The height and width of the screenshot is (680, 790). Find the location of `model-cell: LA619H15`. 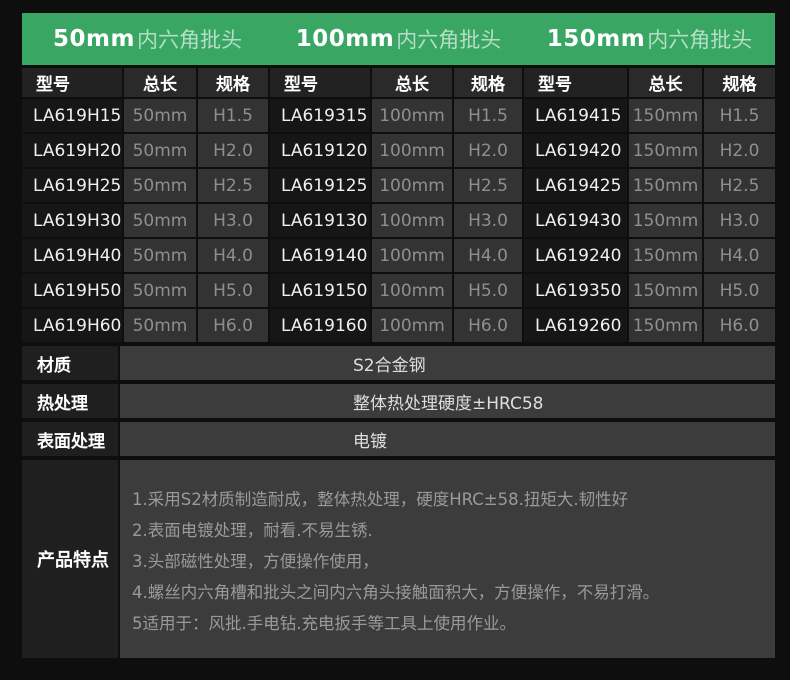

model-cell: LA619H15 is located at coordinates (72, 115).